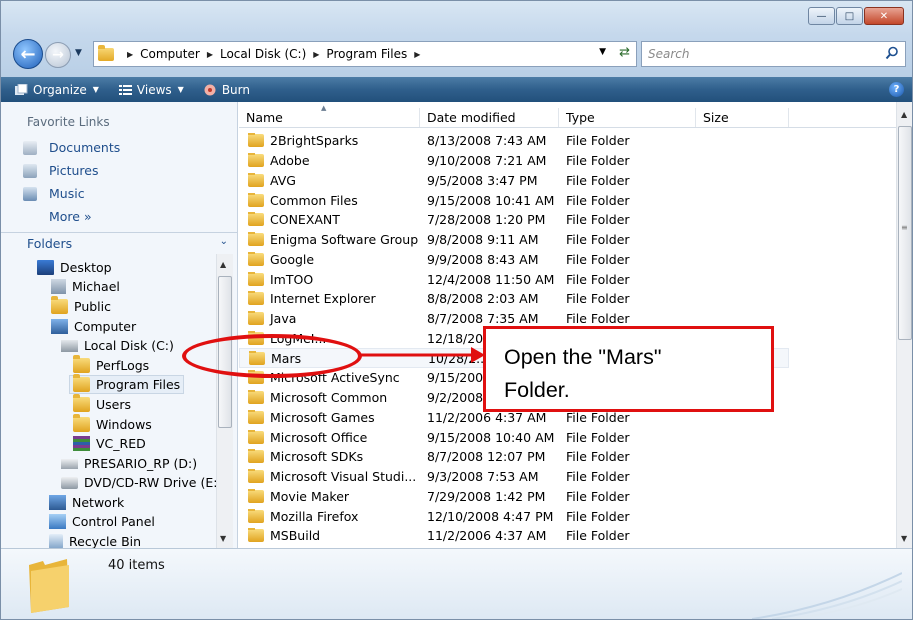 The image size is (913, 620). I want to click on file-date: 7/29/2008 1:42 PM, so click(486, 496).